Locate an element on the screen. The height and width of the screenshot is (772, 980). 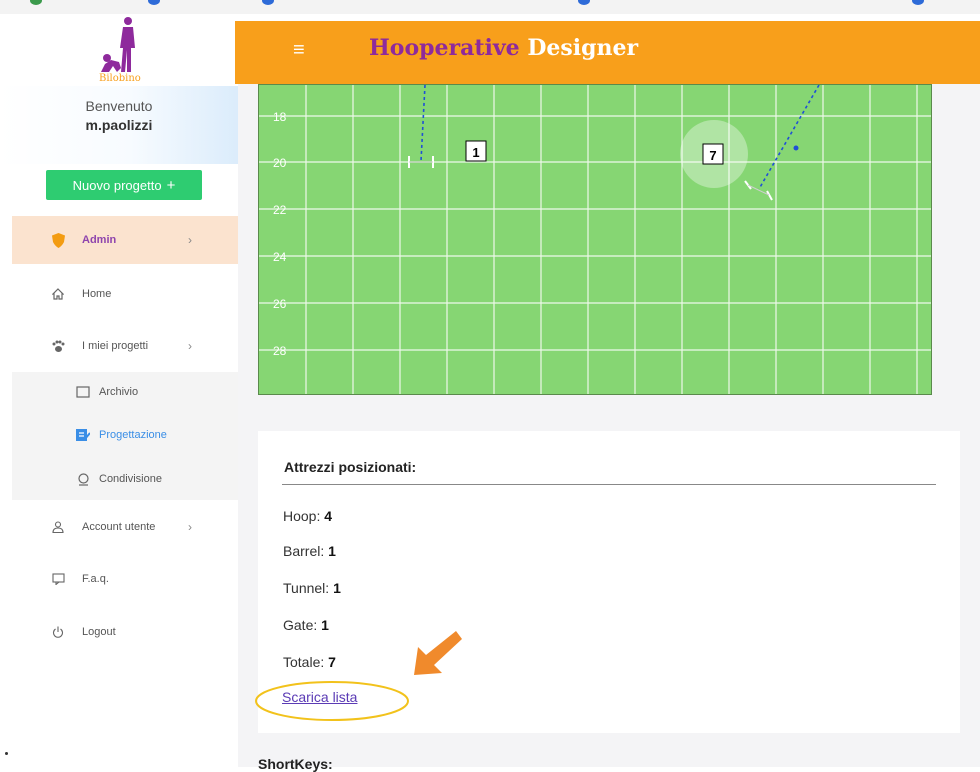
user-icon is located at coordinates (58, 527).